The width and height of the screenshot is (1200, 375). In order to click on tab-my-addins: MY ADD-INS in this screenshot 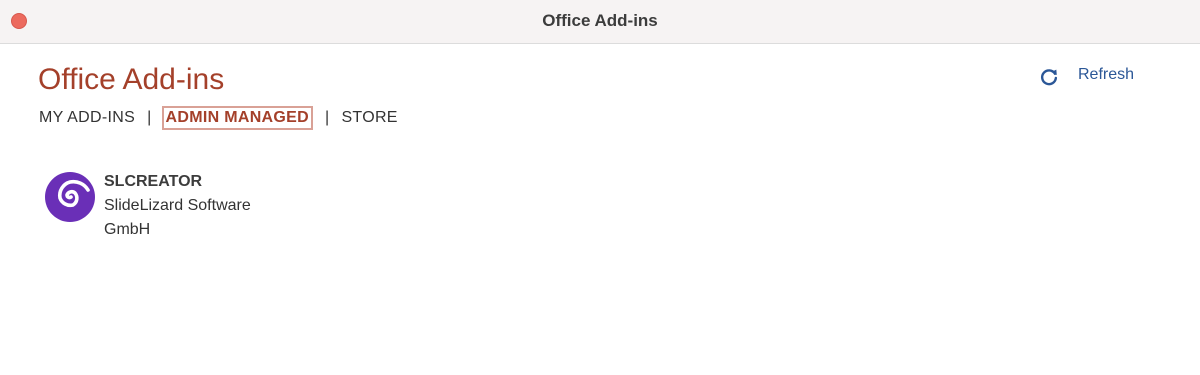, I will do `click(87, 118)`.